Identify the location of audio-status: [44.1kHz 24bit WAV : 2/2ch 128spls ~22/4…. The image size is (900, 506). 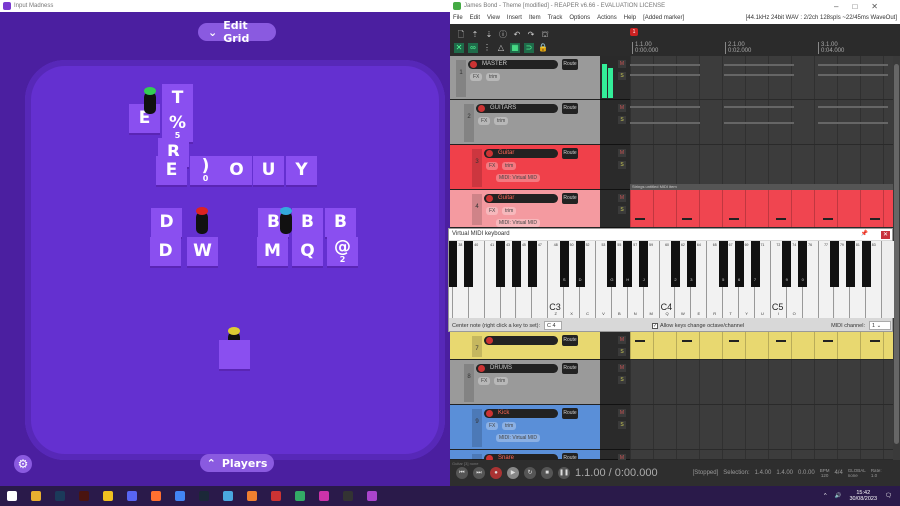
(823, 18).